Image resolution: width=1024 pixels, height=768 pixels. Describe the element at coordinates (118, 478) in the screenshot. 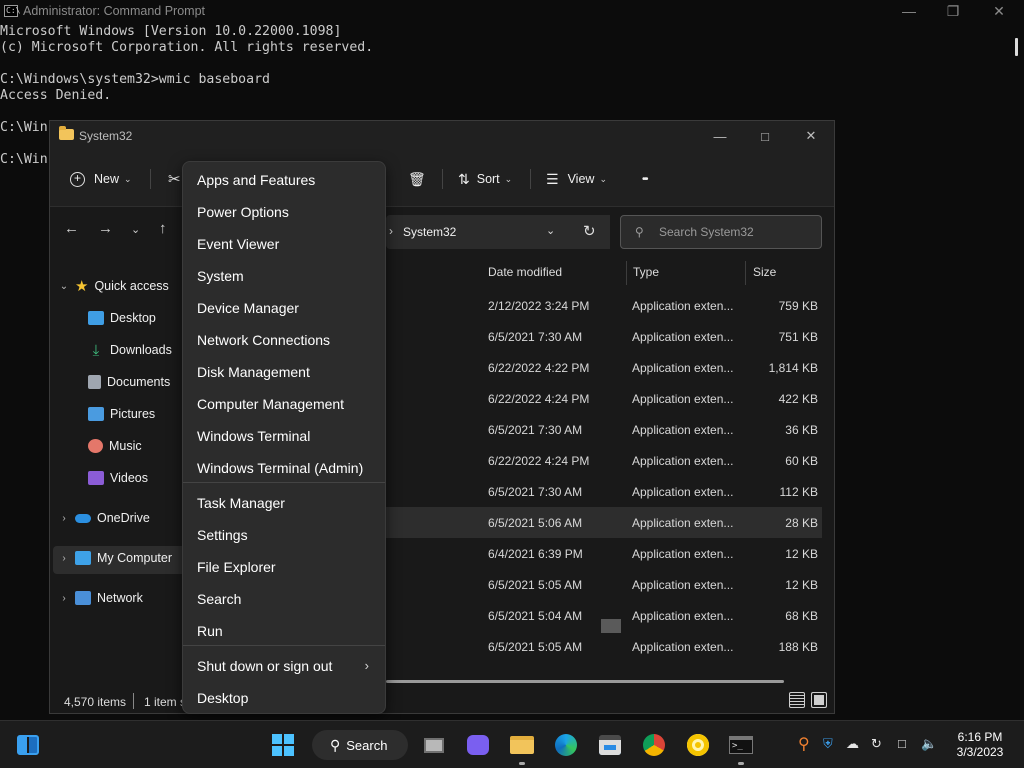

I see `nav-item-videos: Videos` at that location.